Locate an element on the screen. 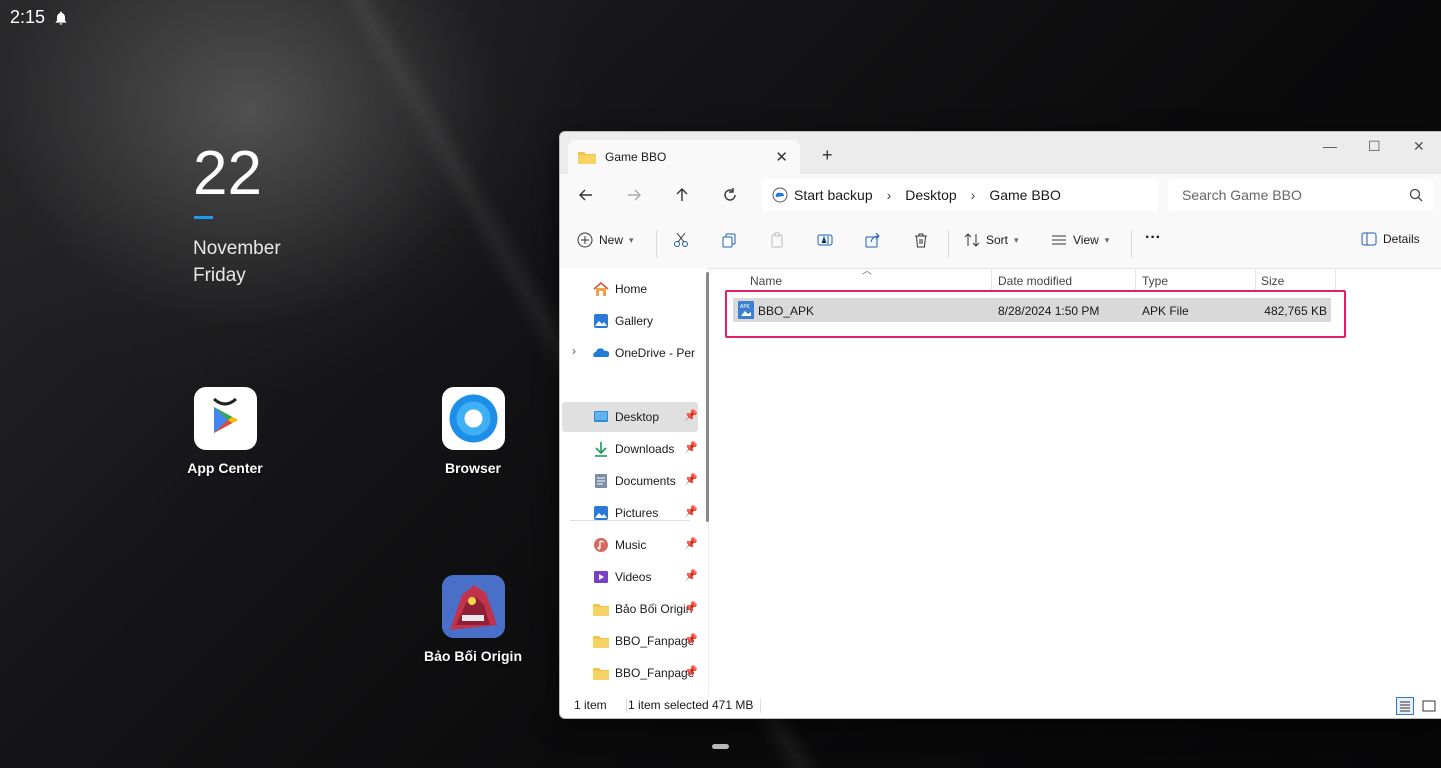  sidebar-item-pictures: Pictures 📌 is located at coordinates (630, 513).